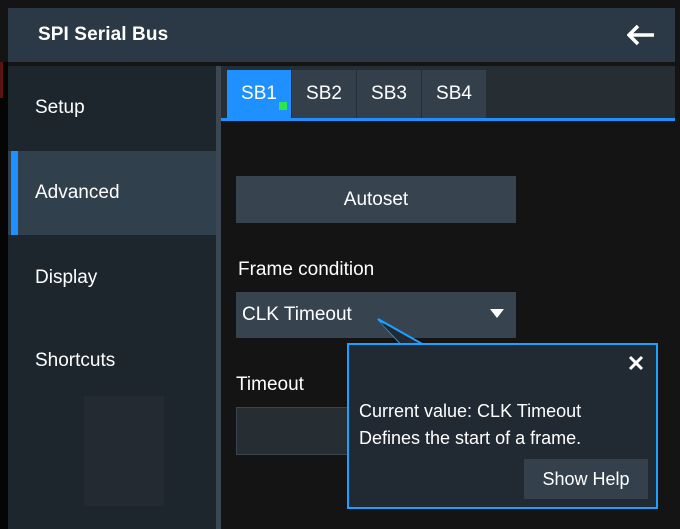 The image size is (680, 529). Describe the element at coordinates (75, 360) in the screenshot. I see `sidebar-item-label: Shortcuts` at that location.